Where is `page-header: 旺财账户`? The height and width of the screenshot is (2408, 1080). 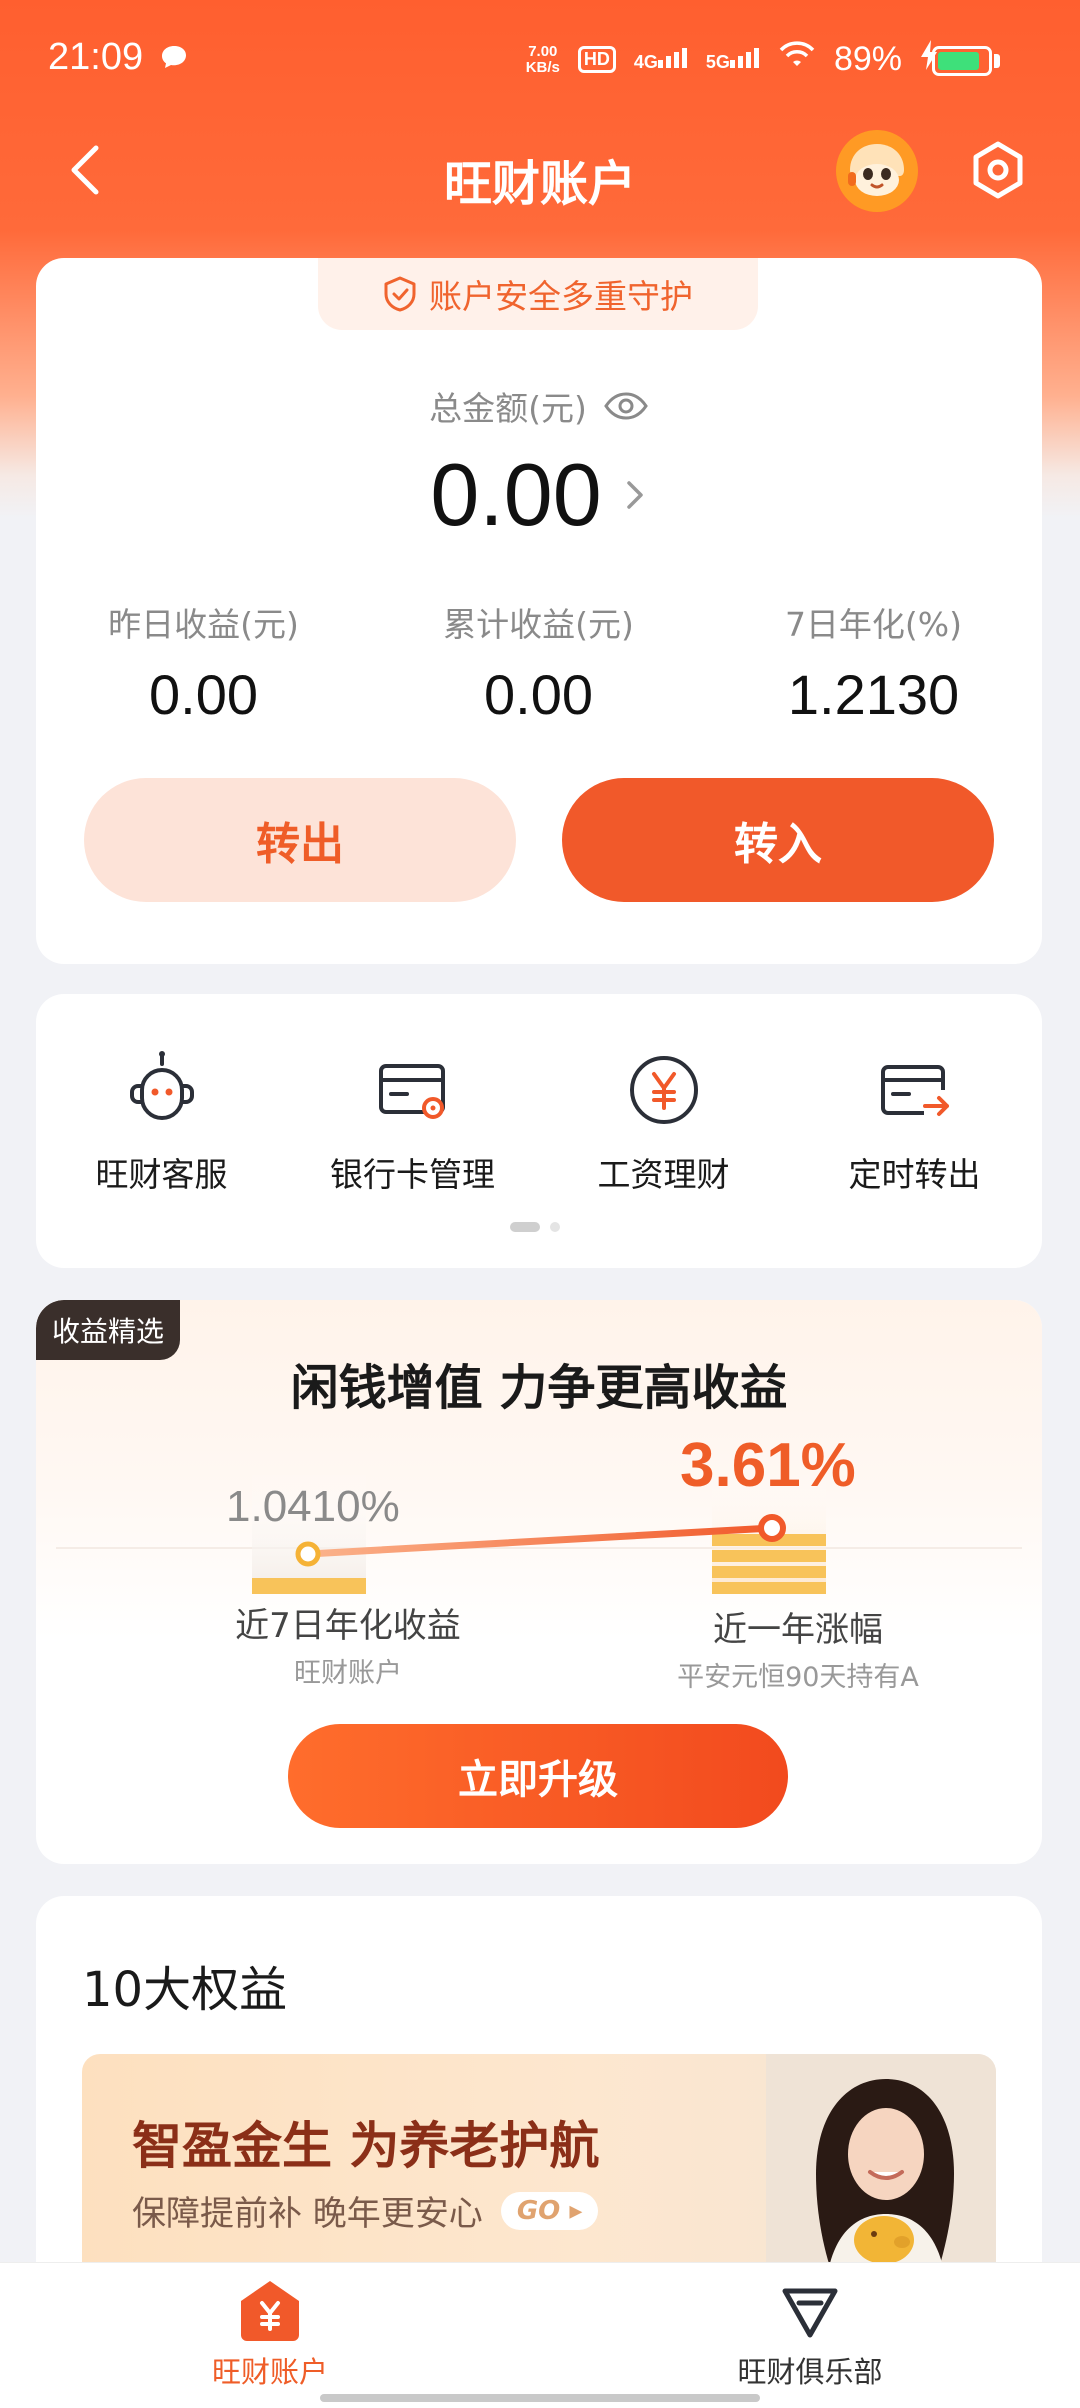
page-header: 旺财账户 is located at coordinates (540, 170).